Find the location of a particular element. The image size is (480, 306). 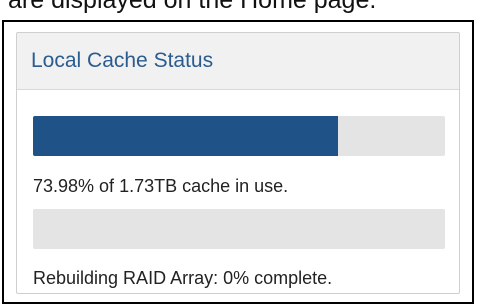

cache-usage-progress-bar is located at coordinates (239, 136).